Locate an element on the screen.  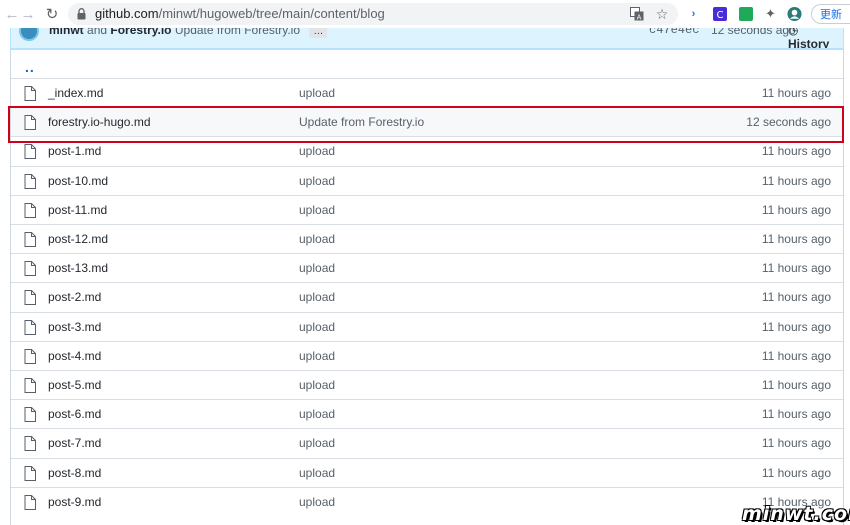
file-row: post-3.md upload 11 hours ago is located at coordinates (427, 326).